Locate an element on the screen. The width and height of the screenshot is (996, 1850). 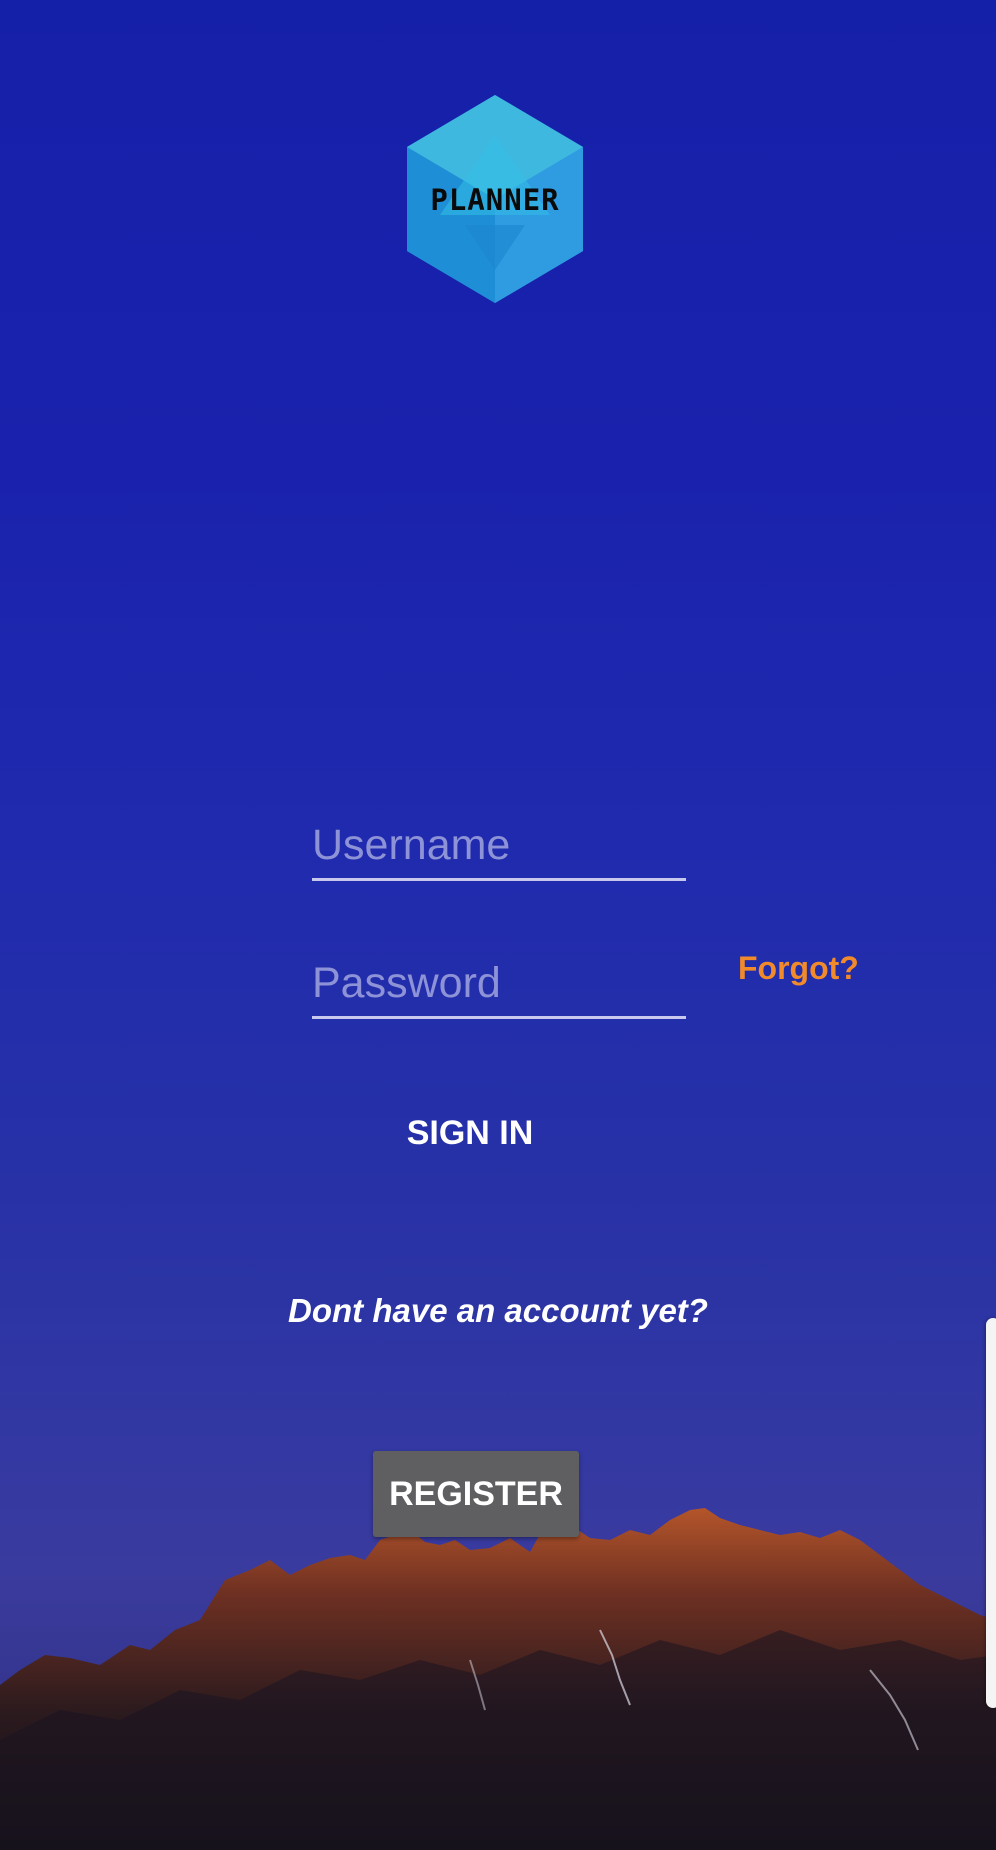
password-input is located at coordinates (499, 983).